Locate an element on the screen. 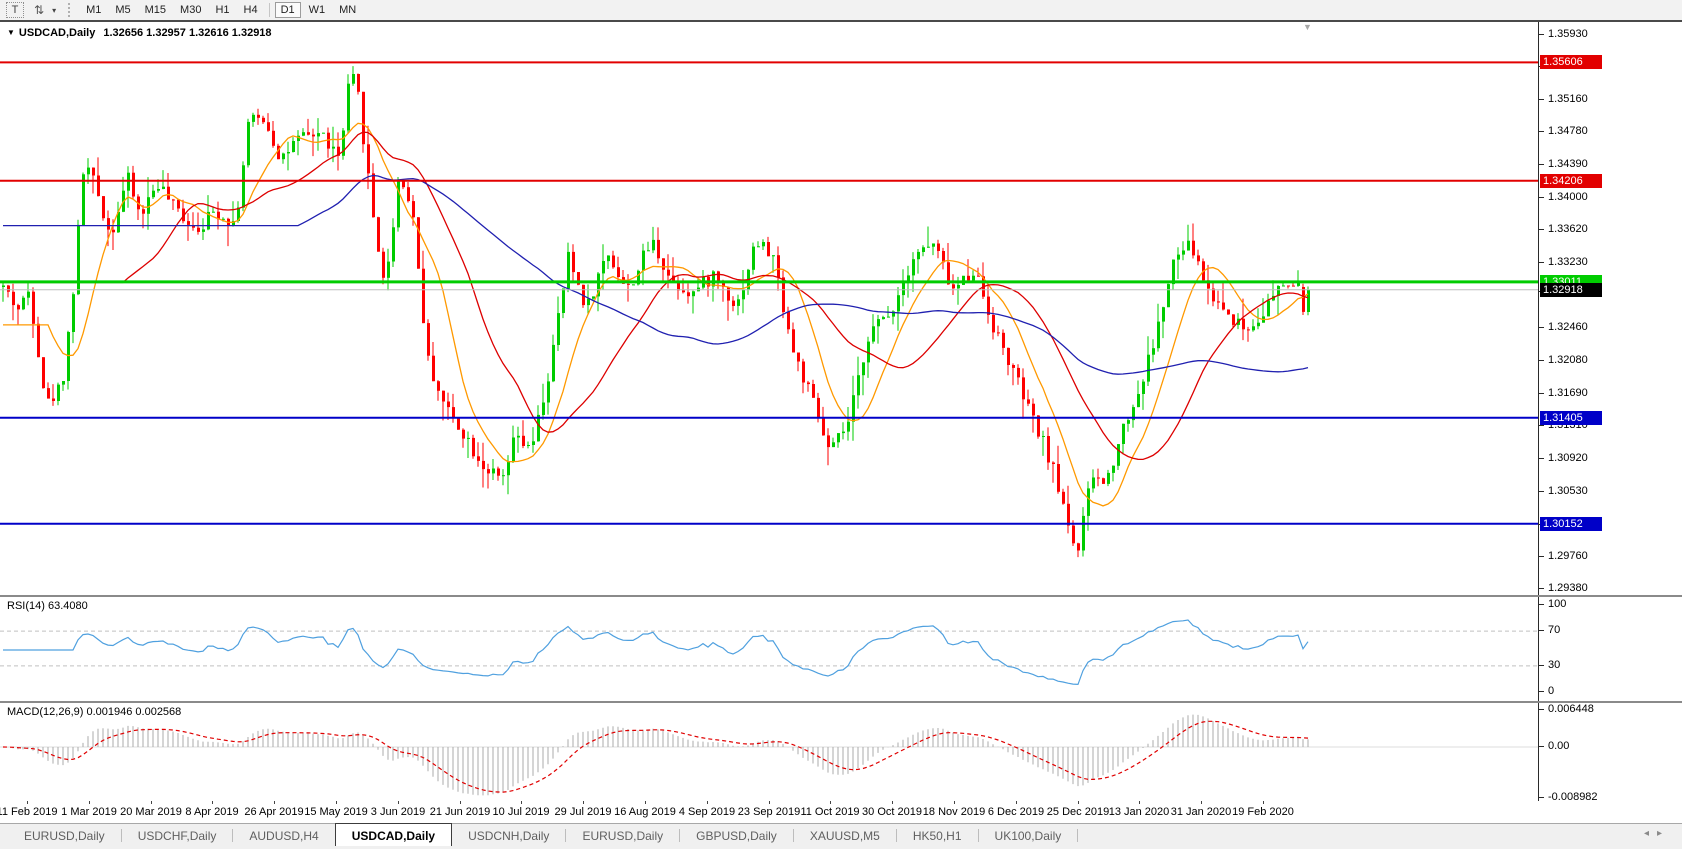 This screenshot has width=1682, height=849. arrange-charts-button: ⇅ is located at coordinates (39, 10).